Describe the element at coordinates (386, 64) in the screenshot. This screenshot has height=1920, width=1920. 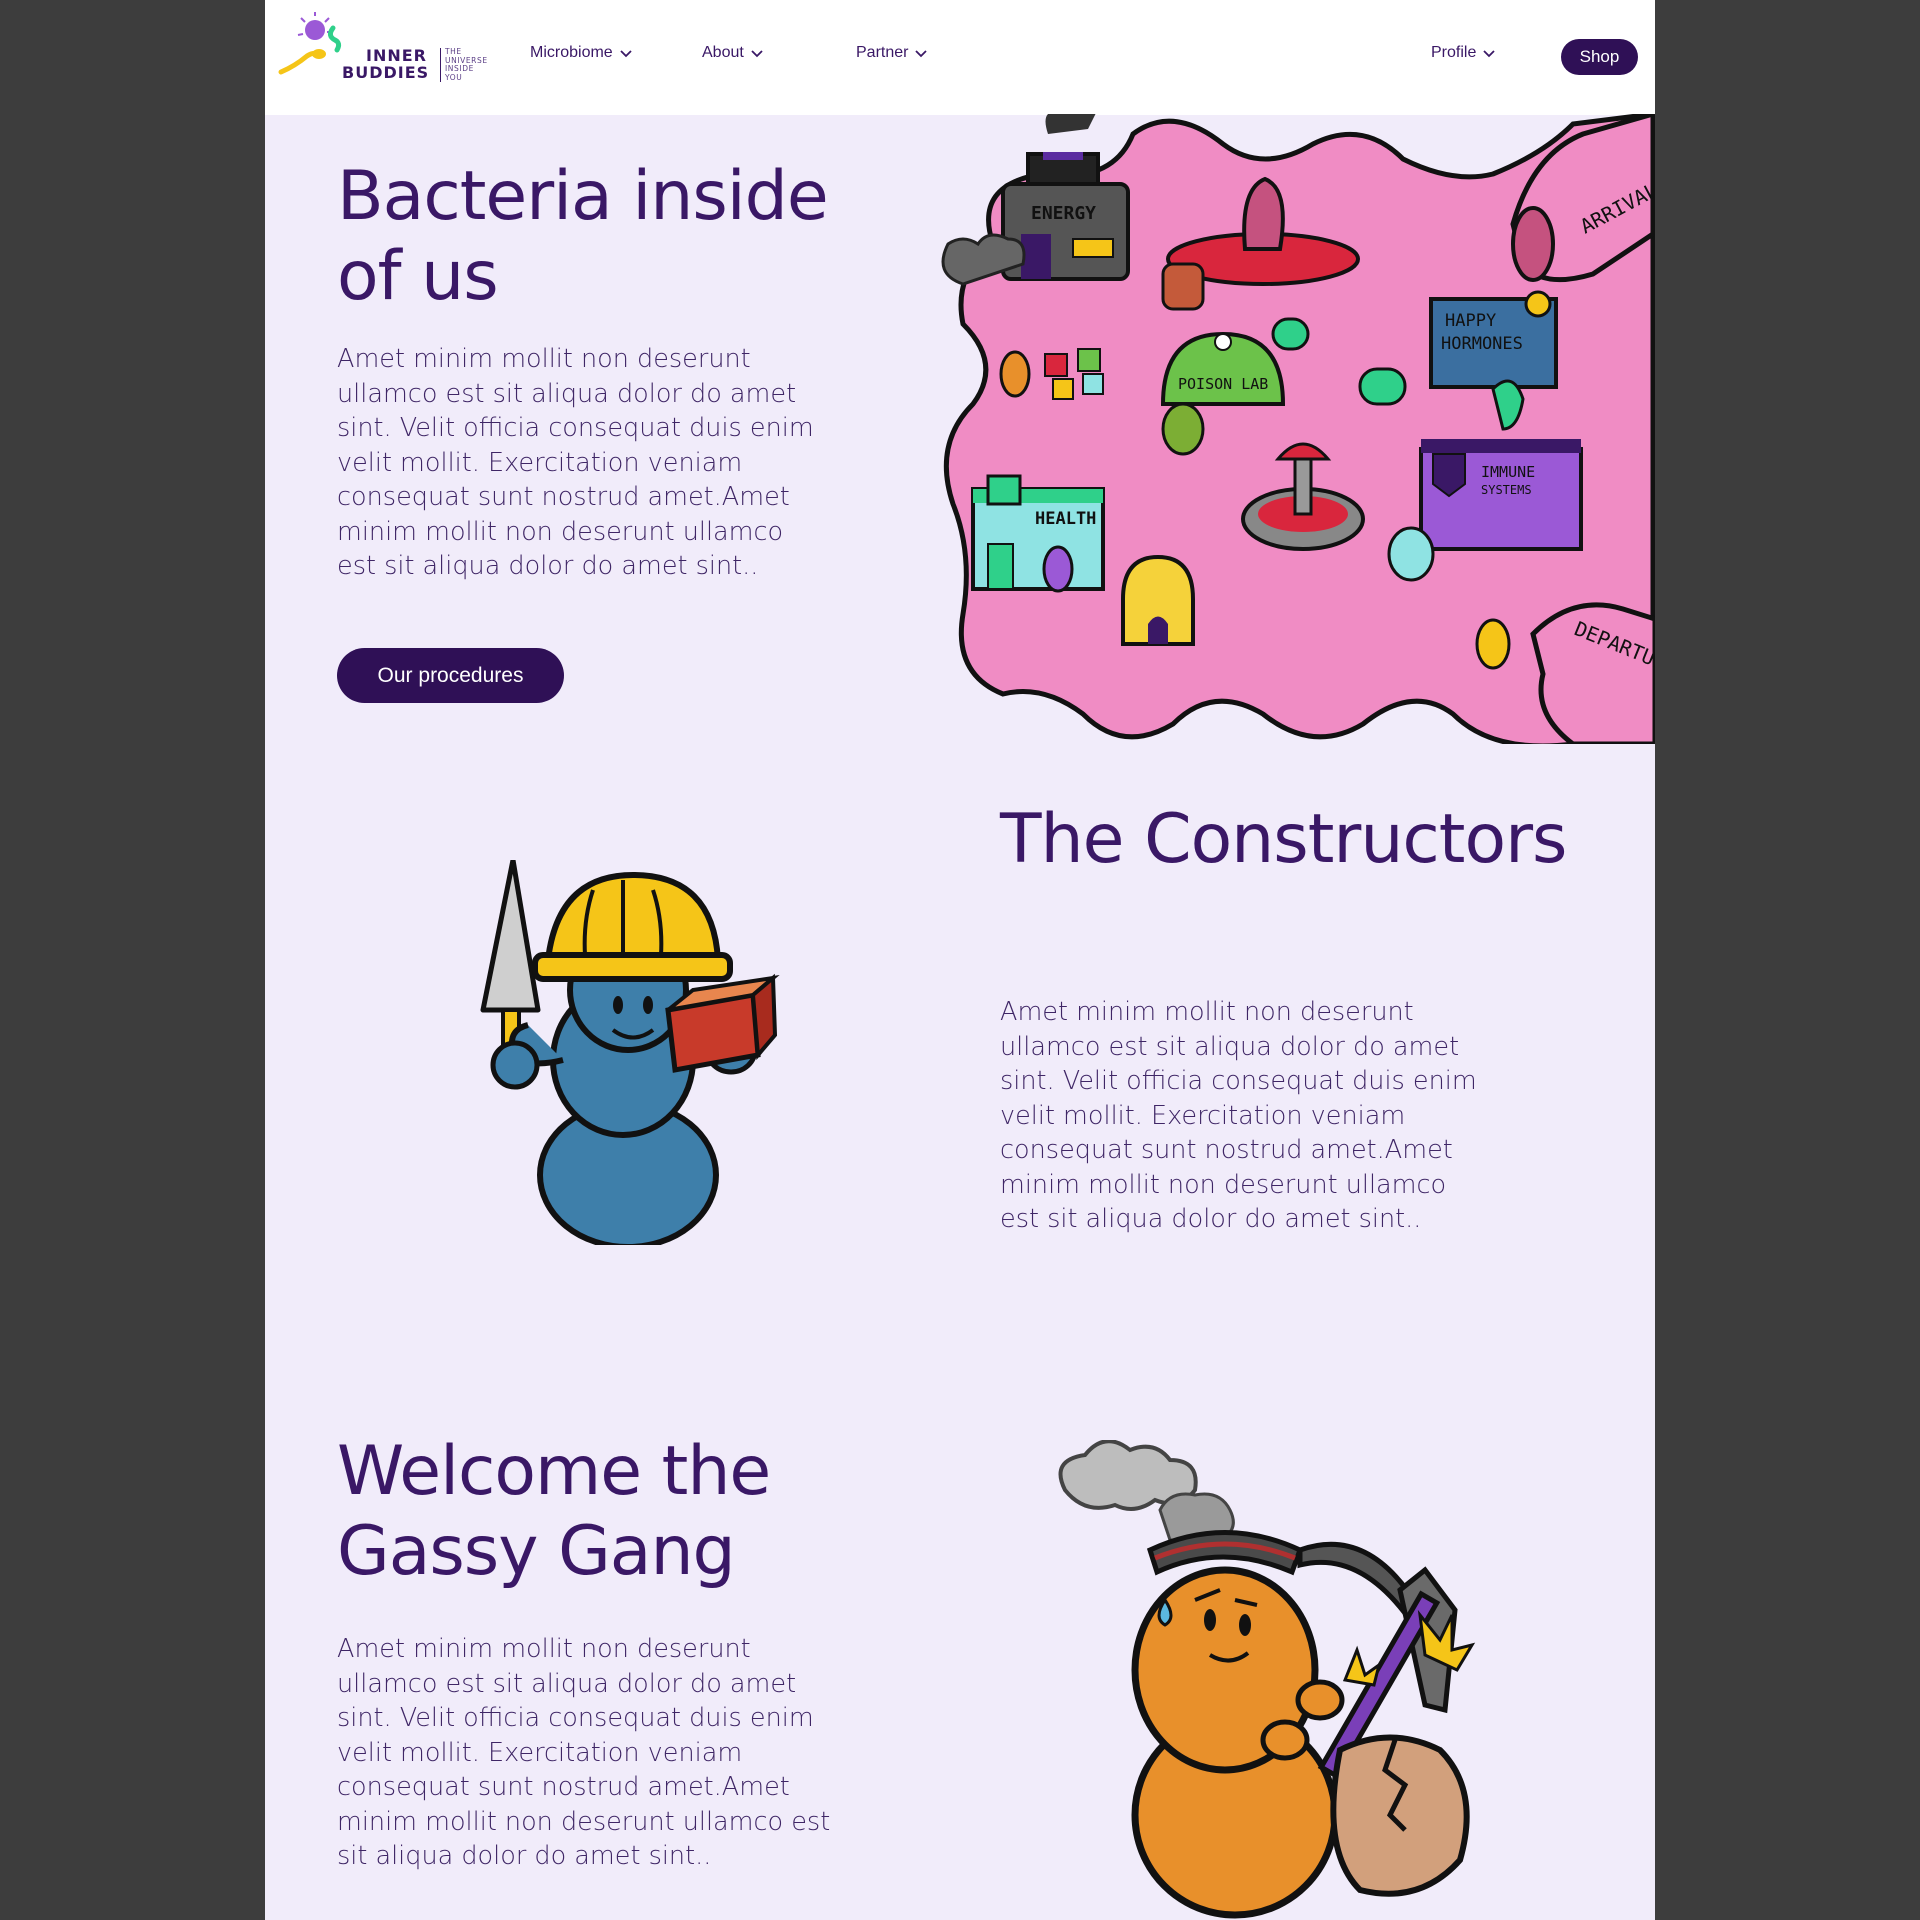
I see `brand-wordmark: INNER BUDDIES` at that location.